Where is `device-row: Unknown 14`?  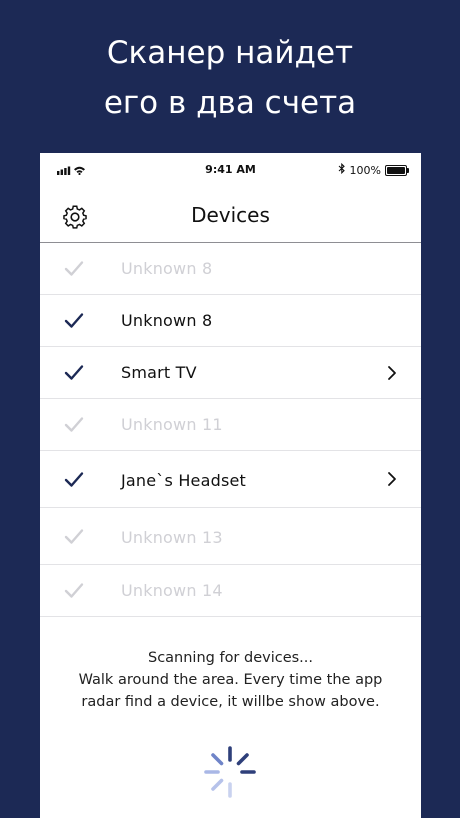 device-row: Unknown 14 is located at coordinates (230, 591).